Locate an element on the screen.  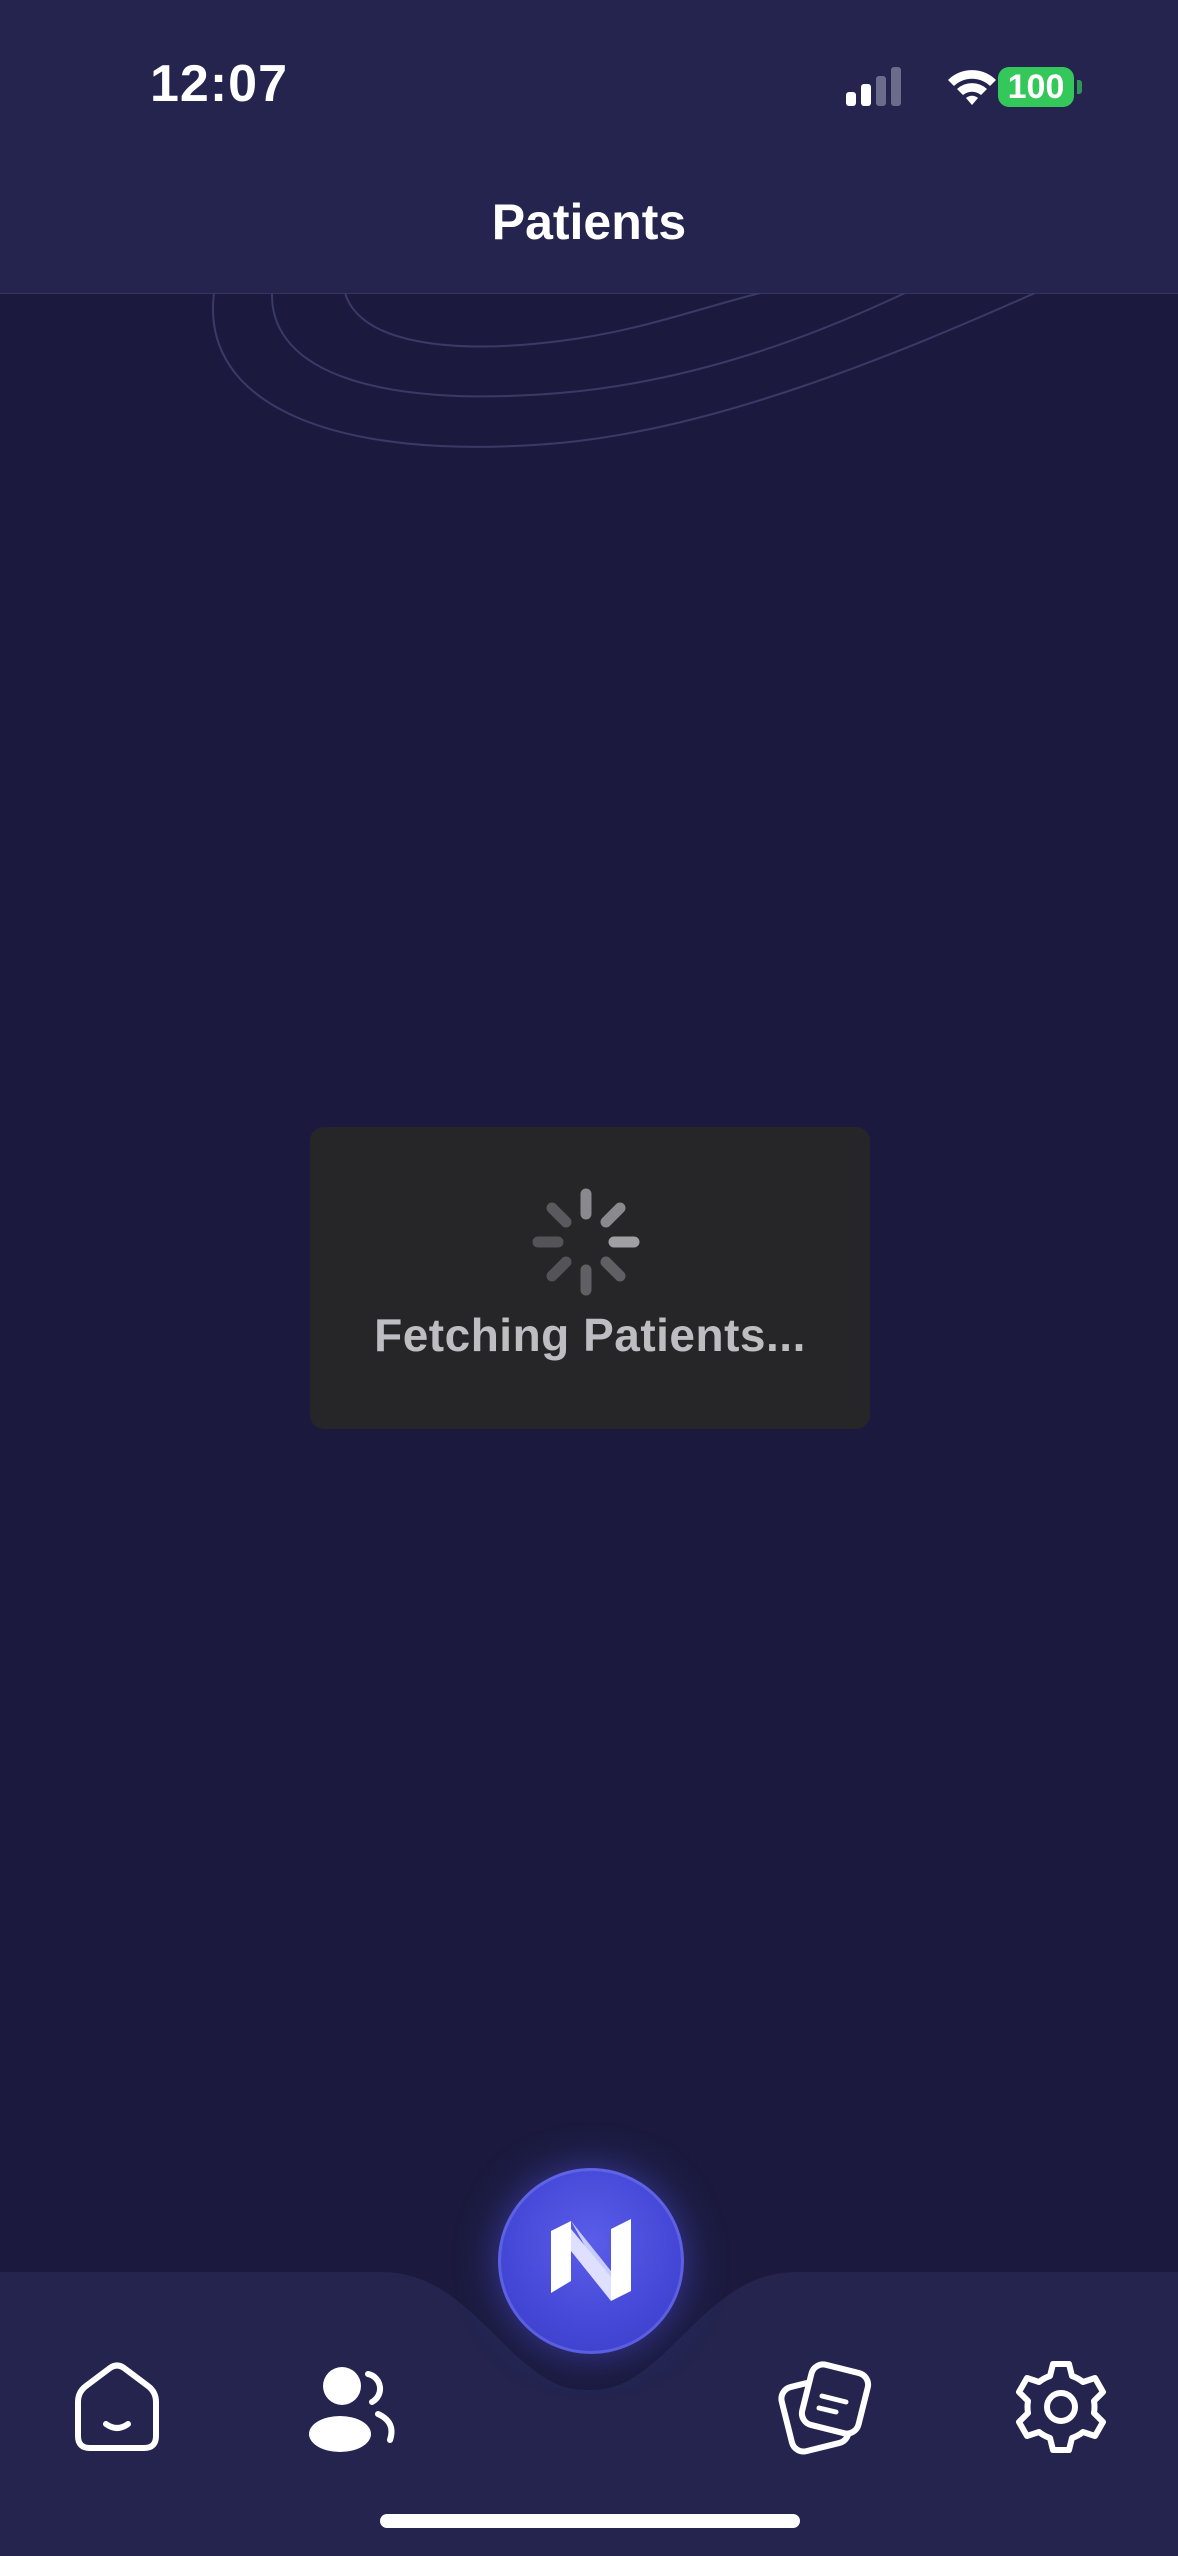
battery-cap is located at coordinates (1079, 87).